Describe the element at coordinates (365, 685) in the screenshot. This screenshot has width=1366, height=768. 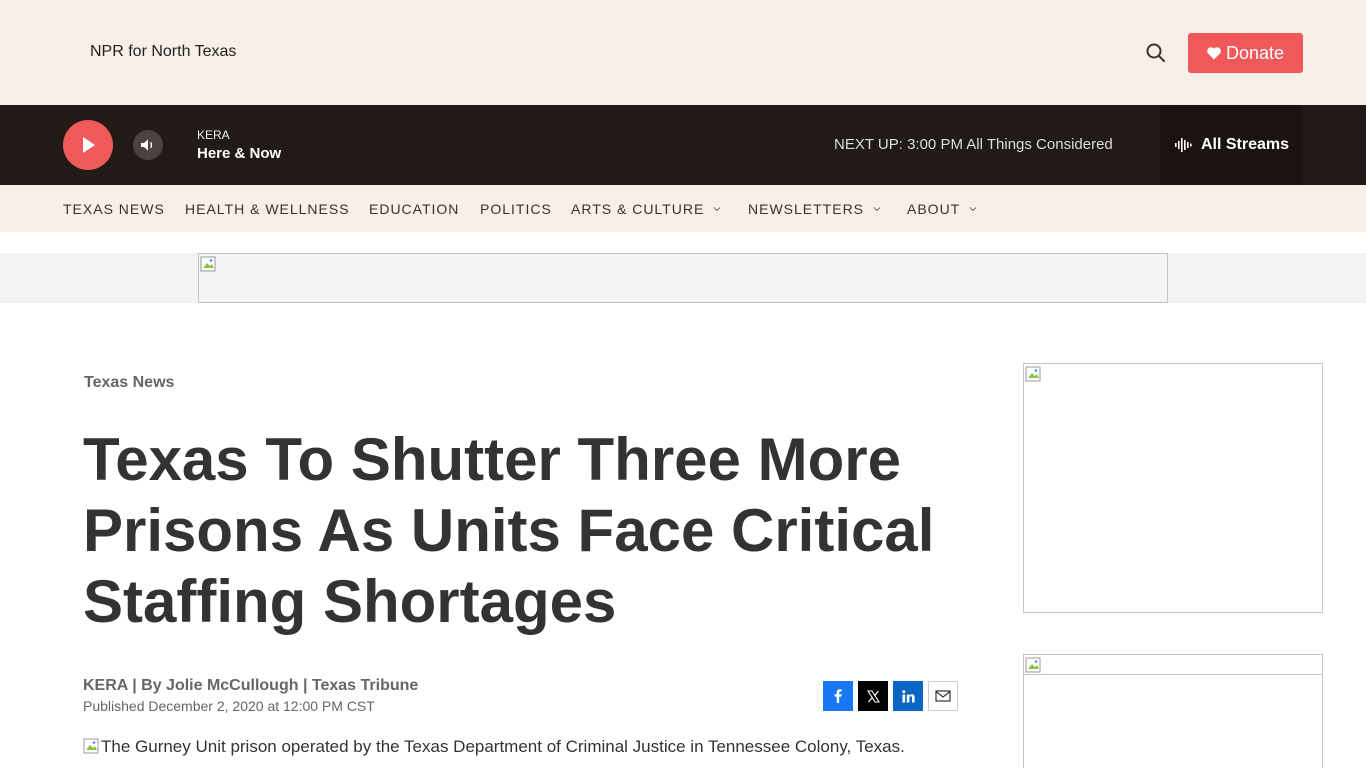
I see `byline-partner: Texas Tribune` at that location.